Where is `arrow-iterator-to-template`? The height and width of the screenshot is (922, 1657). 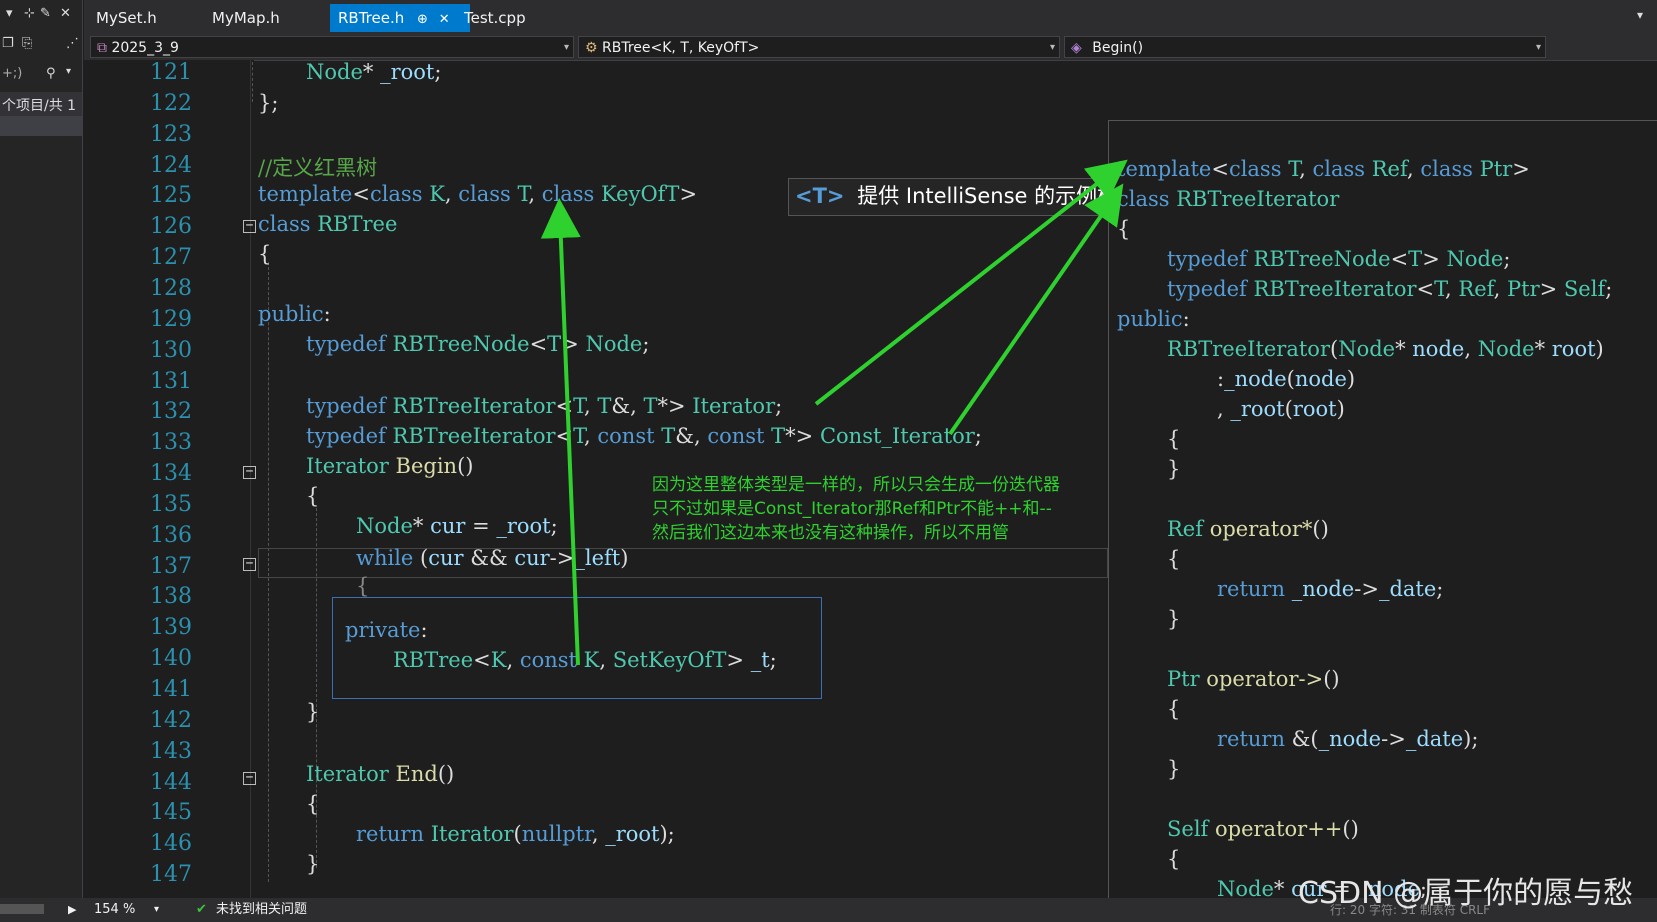 arrow-iterator-to-template is located at coordinates (971, 282).